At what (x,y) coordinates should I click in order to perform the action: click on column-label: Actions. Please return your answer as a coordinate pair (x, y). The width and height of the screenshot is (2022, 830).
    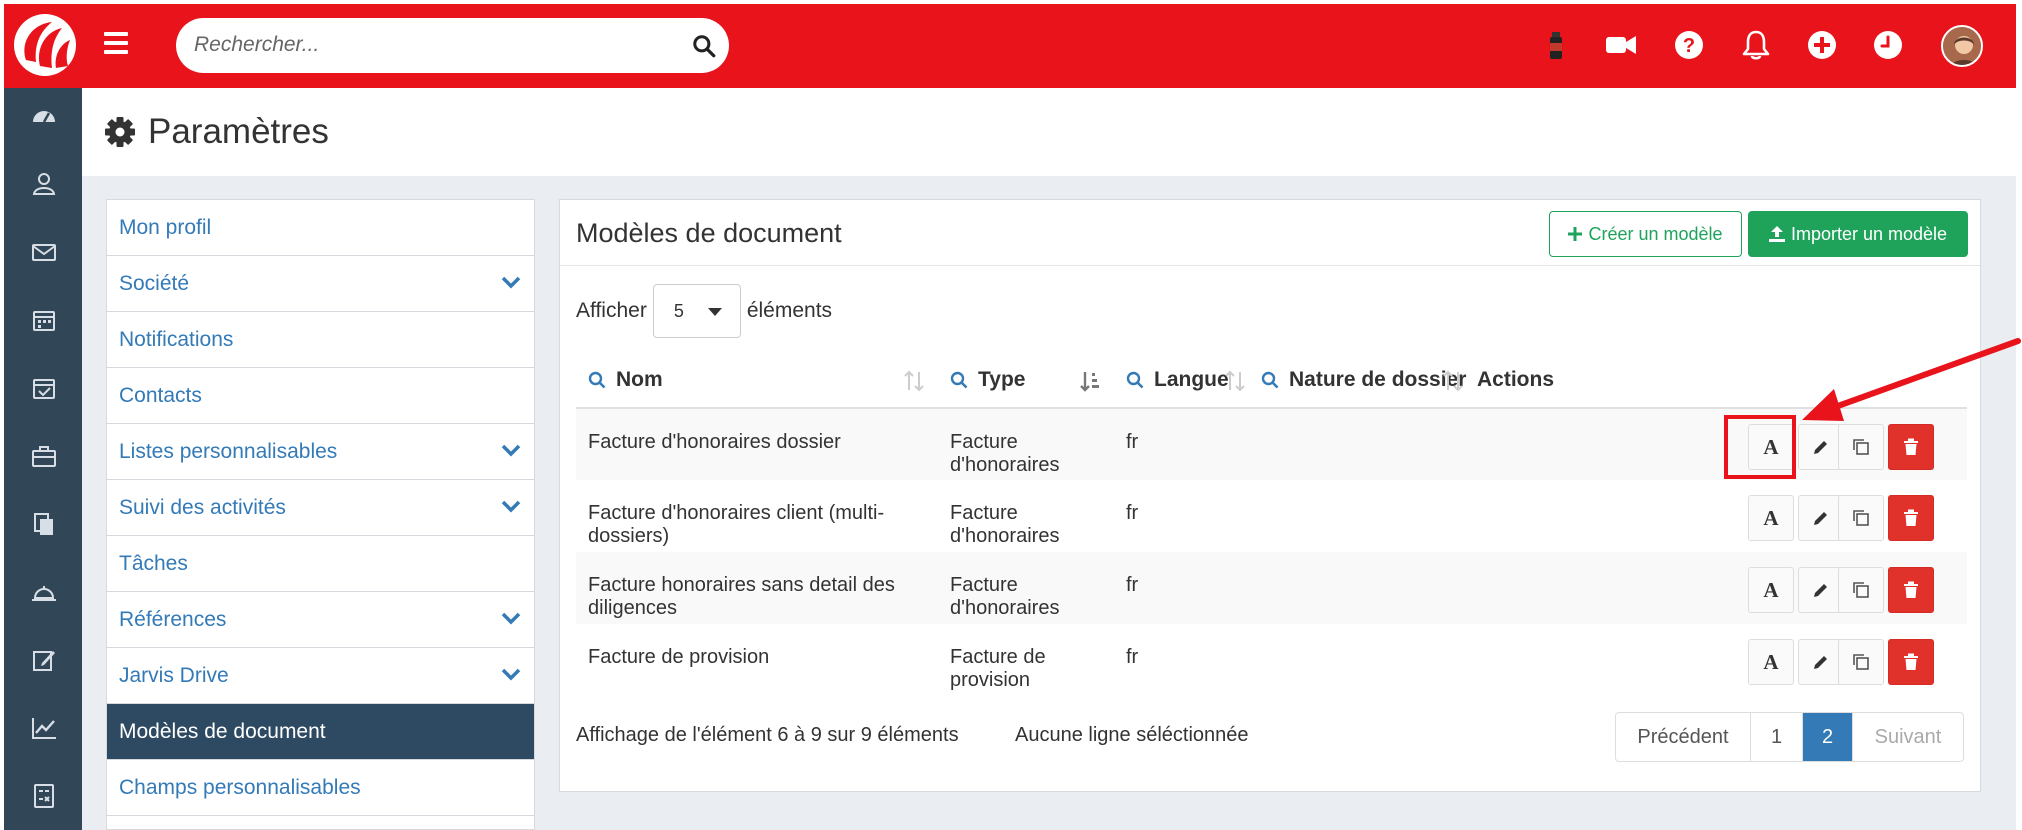
    Looking at the image, I should click on (1516, 379).